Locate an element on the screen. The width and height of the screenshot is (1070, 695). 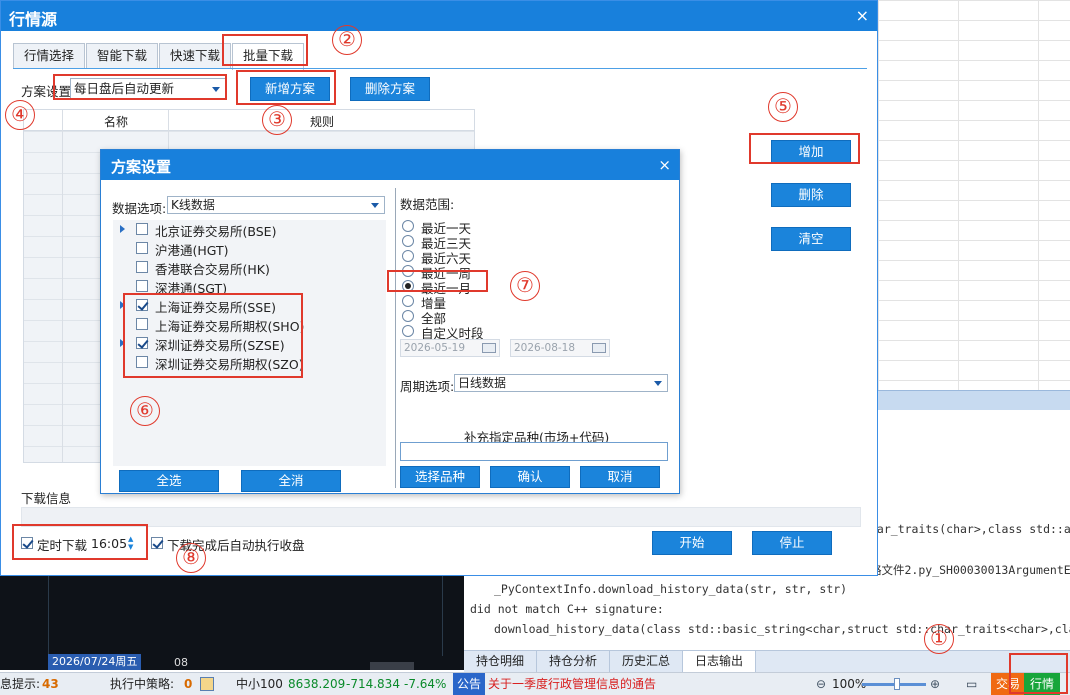
quote-button: 行情 is located at coordinates (1042, 684).